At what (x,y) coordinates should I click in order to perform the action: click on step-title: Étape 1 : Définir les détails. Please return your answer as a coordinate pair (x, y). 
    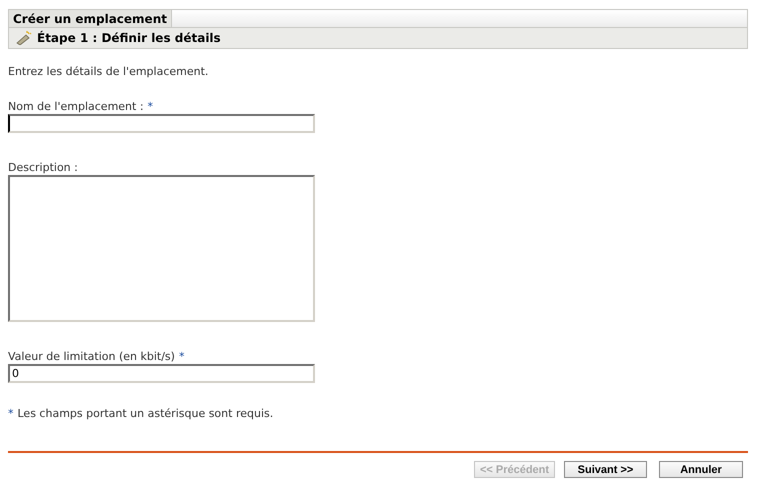
    Looking at the image, I should click on (129, 38).